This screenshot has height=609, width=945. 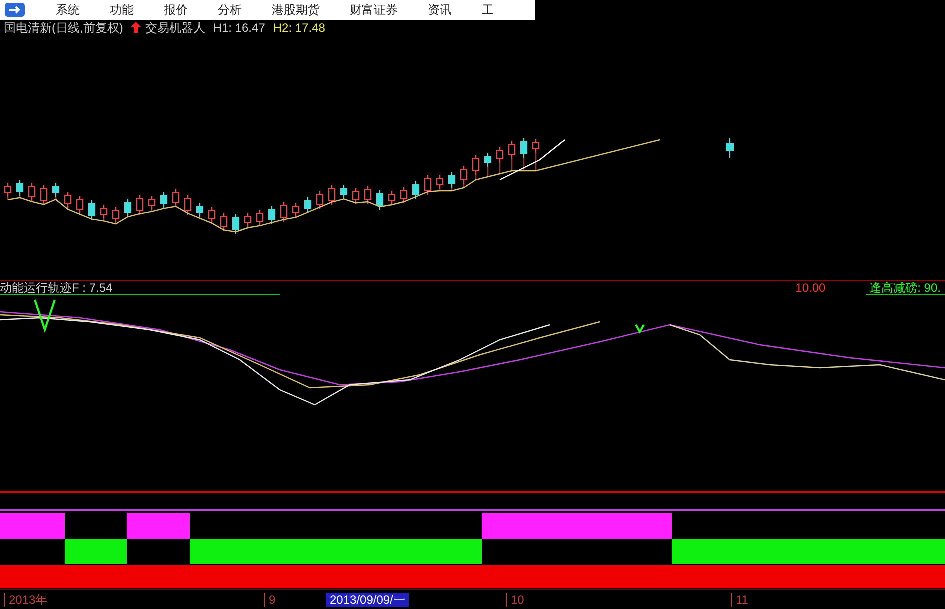 What do you see at coordinates (515, 599) in the screenshot?
I see `axis-label: 10` at bounding box center [515, 599].